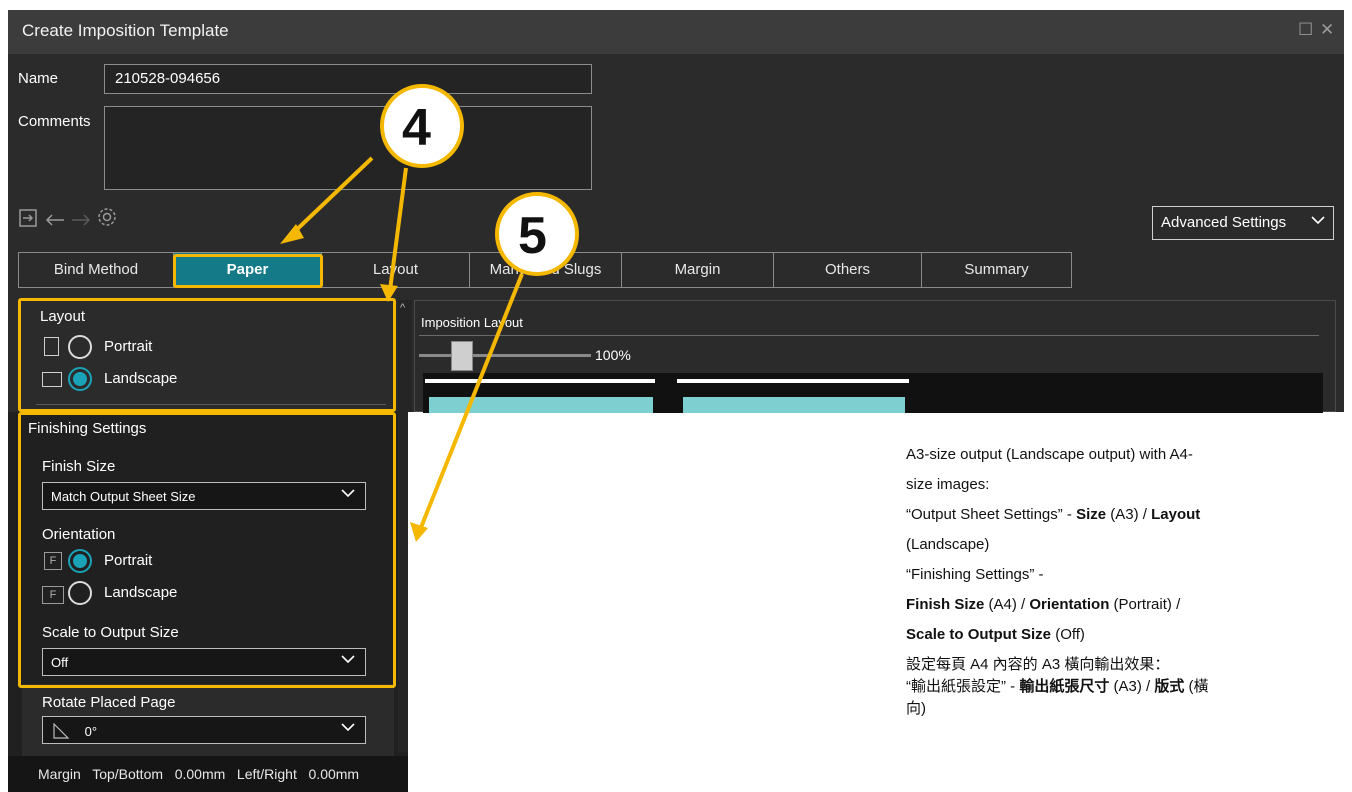  What do you see at coordinates (416, 128) in the screenshot?
I see `step-4-callout: 4` at bounding box center [416, 128].